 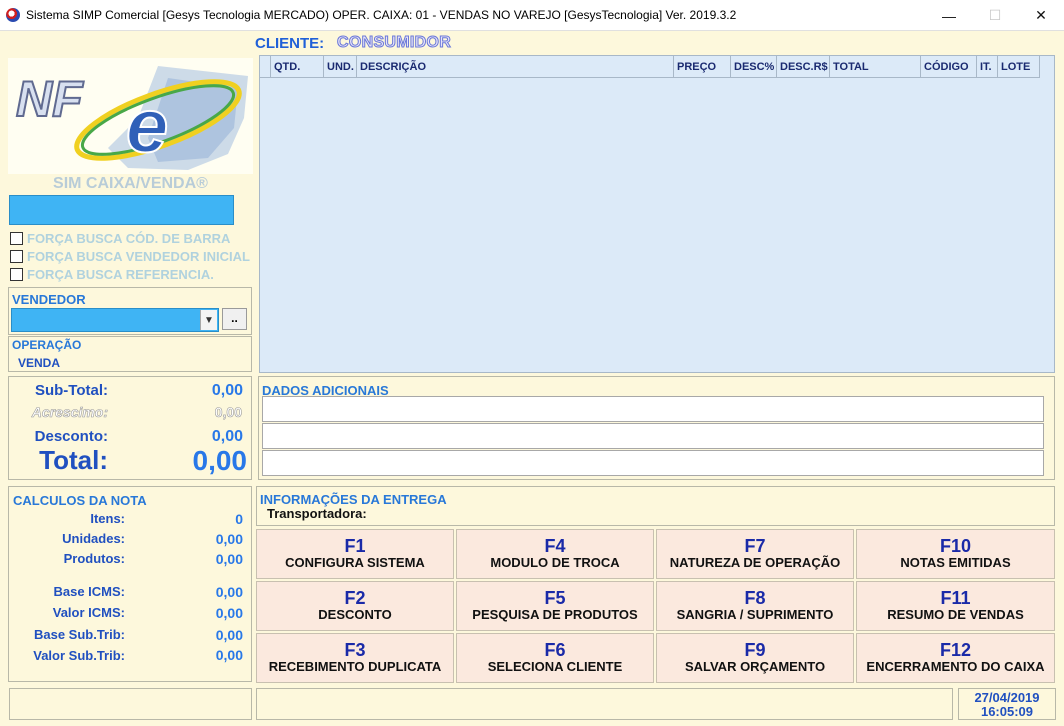 What do you see at coordinates (604, 704) in the screenshot?
I see `status-middle` at bounding box center [604, 704].